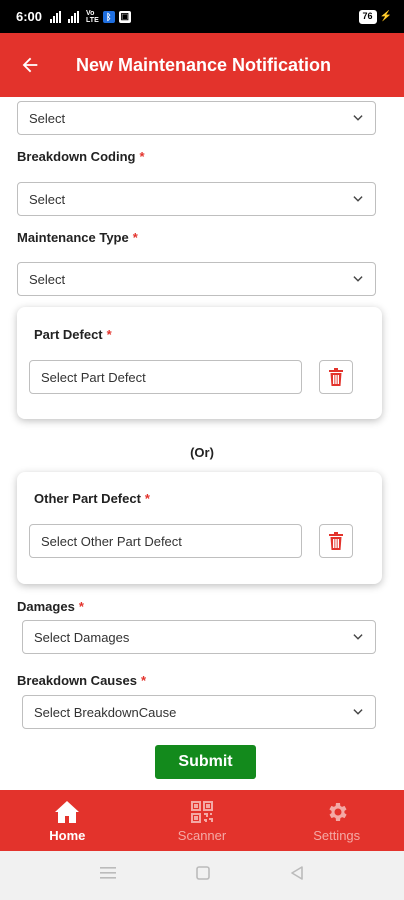 The image size is (404, 900). Describe the element at coordinates (29, 16) in the screenshot. I see `status-time: 6:00` at that location.